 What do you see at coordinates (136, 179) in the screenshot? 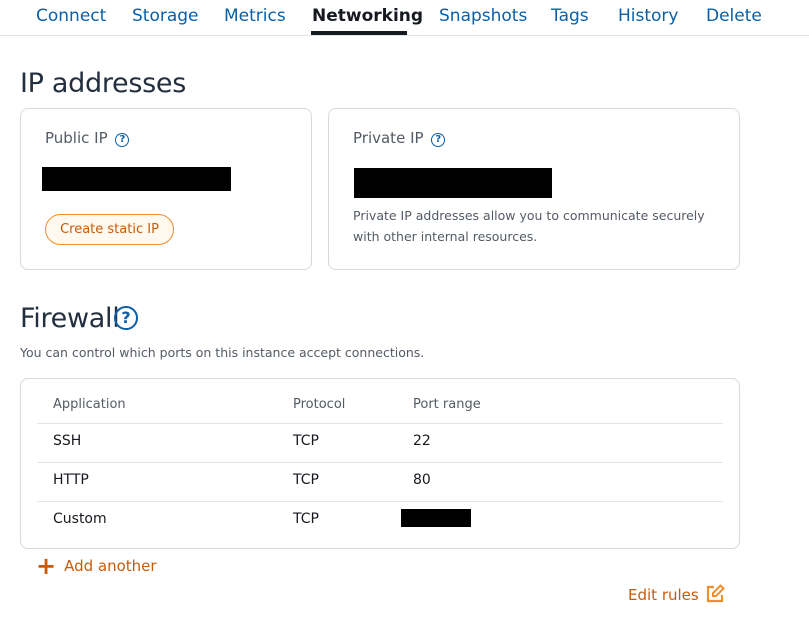
I see `public-ip-value-redacted` at bounding box center [136, 179].